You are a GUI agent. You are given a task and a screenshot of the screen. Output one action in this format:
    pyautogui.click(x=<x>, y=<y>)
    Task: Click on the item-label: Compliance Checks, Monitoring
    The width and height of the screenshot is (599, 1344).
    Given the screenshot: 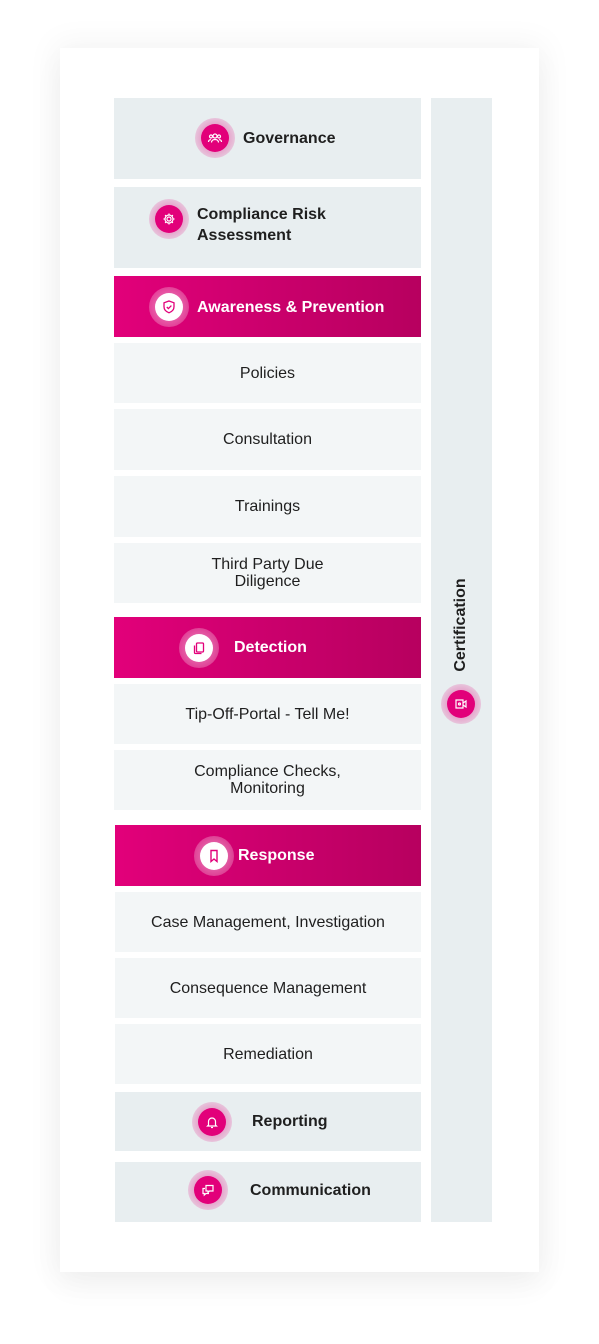 What is the action you would take?
    pyautogui.click(x=267, y=780)
    